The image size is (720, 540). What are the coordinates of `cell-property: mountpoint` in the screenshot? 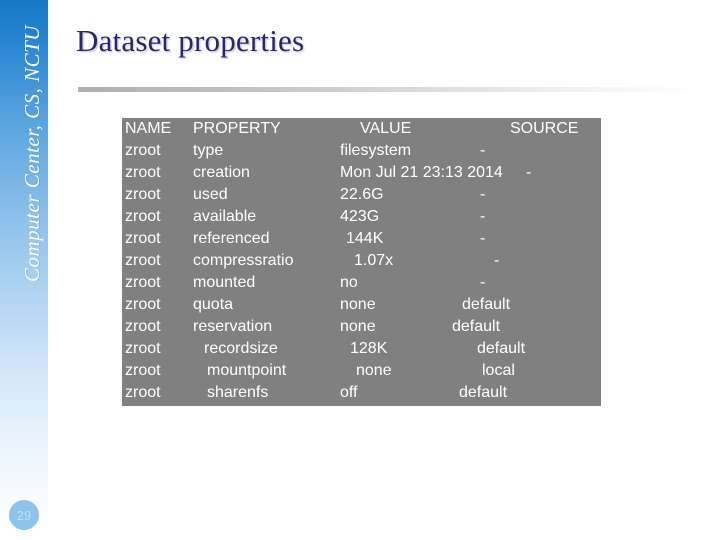 It's located at (247, 370).